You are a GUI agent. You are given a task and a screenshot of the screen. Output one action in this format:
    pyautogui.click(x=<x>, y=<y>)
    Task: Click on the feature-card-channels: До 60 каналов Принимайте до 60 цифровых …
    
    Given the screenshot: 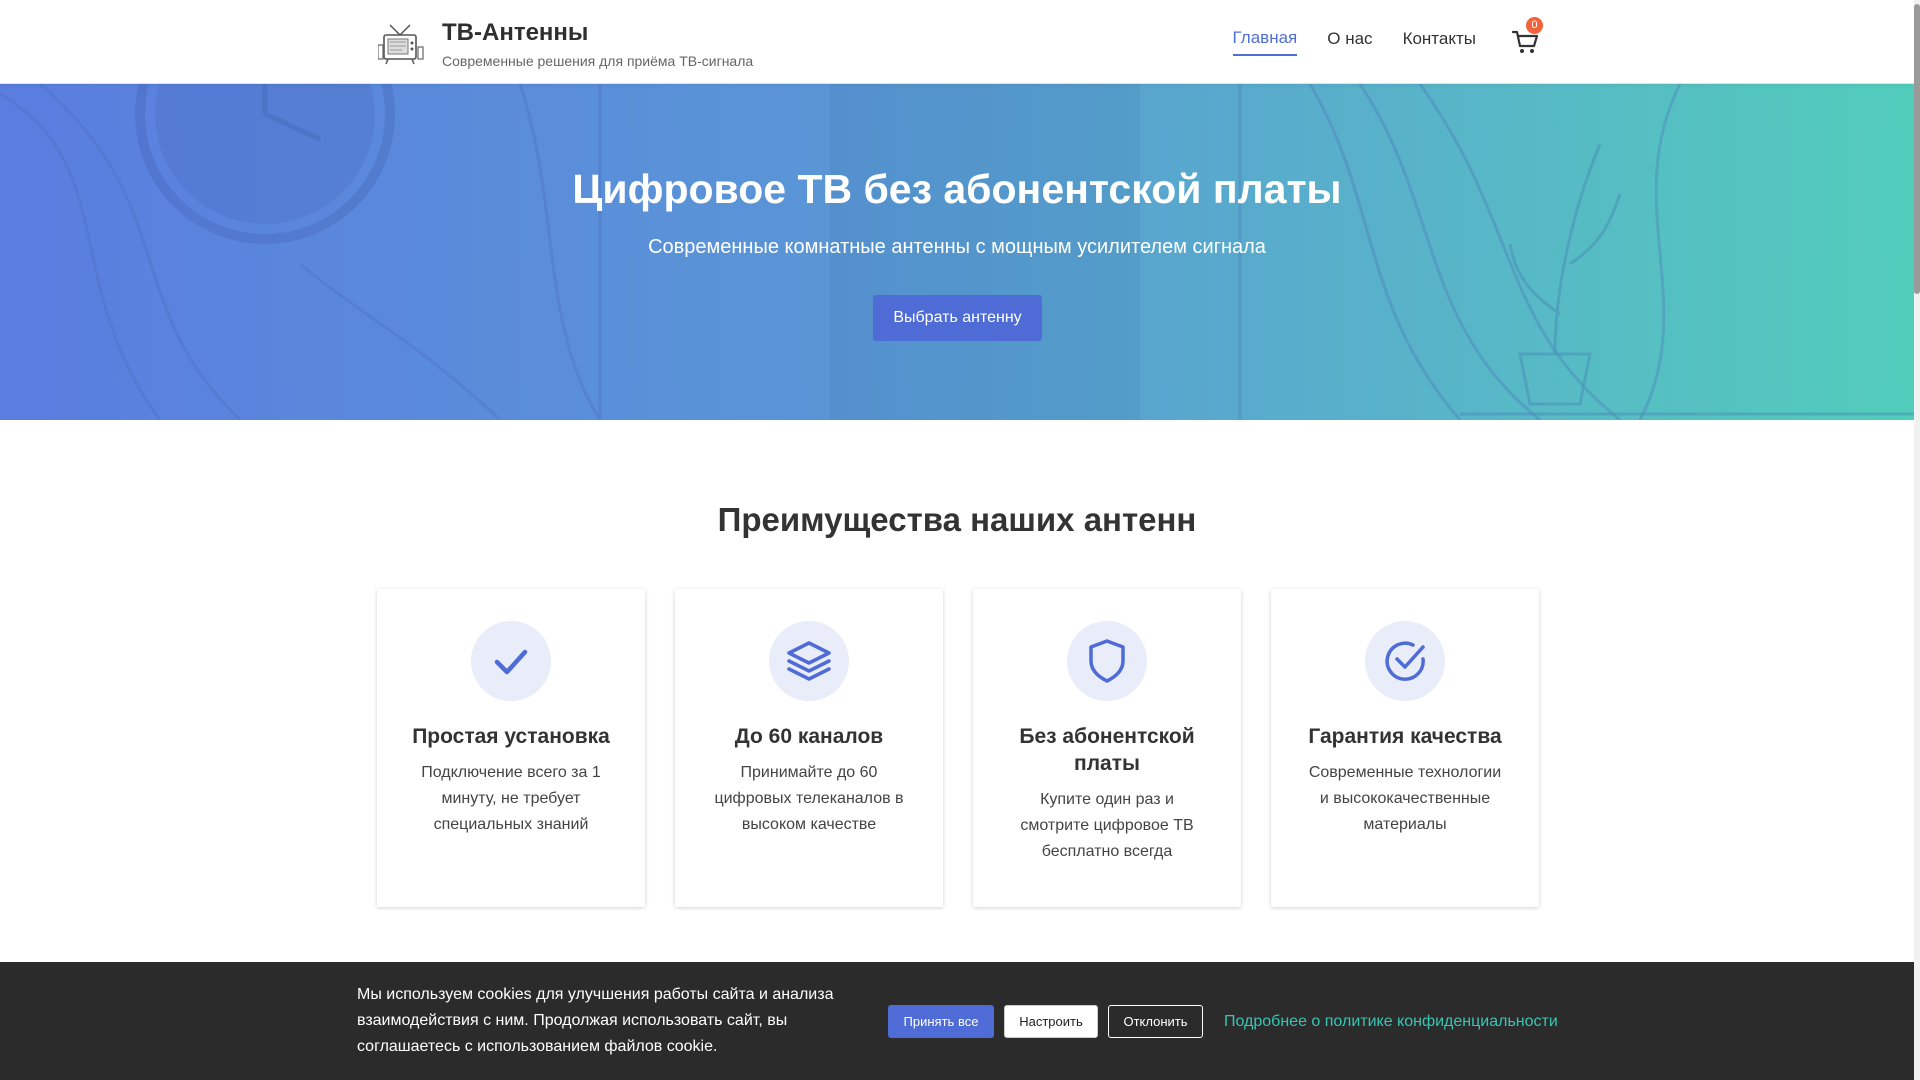 What is the action you would take?
    pyautogui.click(x=809, y=748)
    